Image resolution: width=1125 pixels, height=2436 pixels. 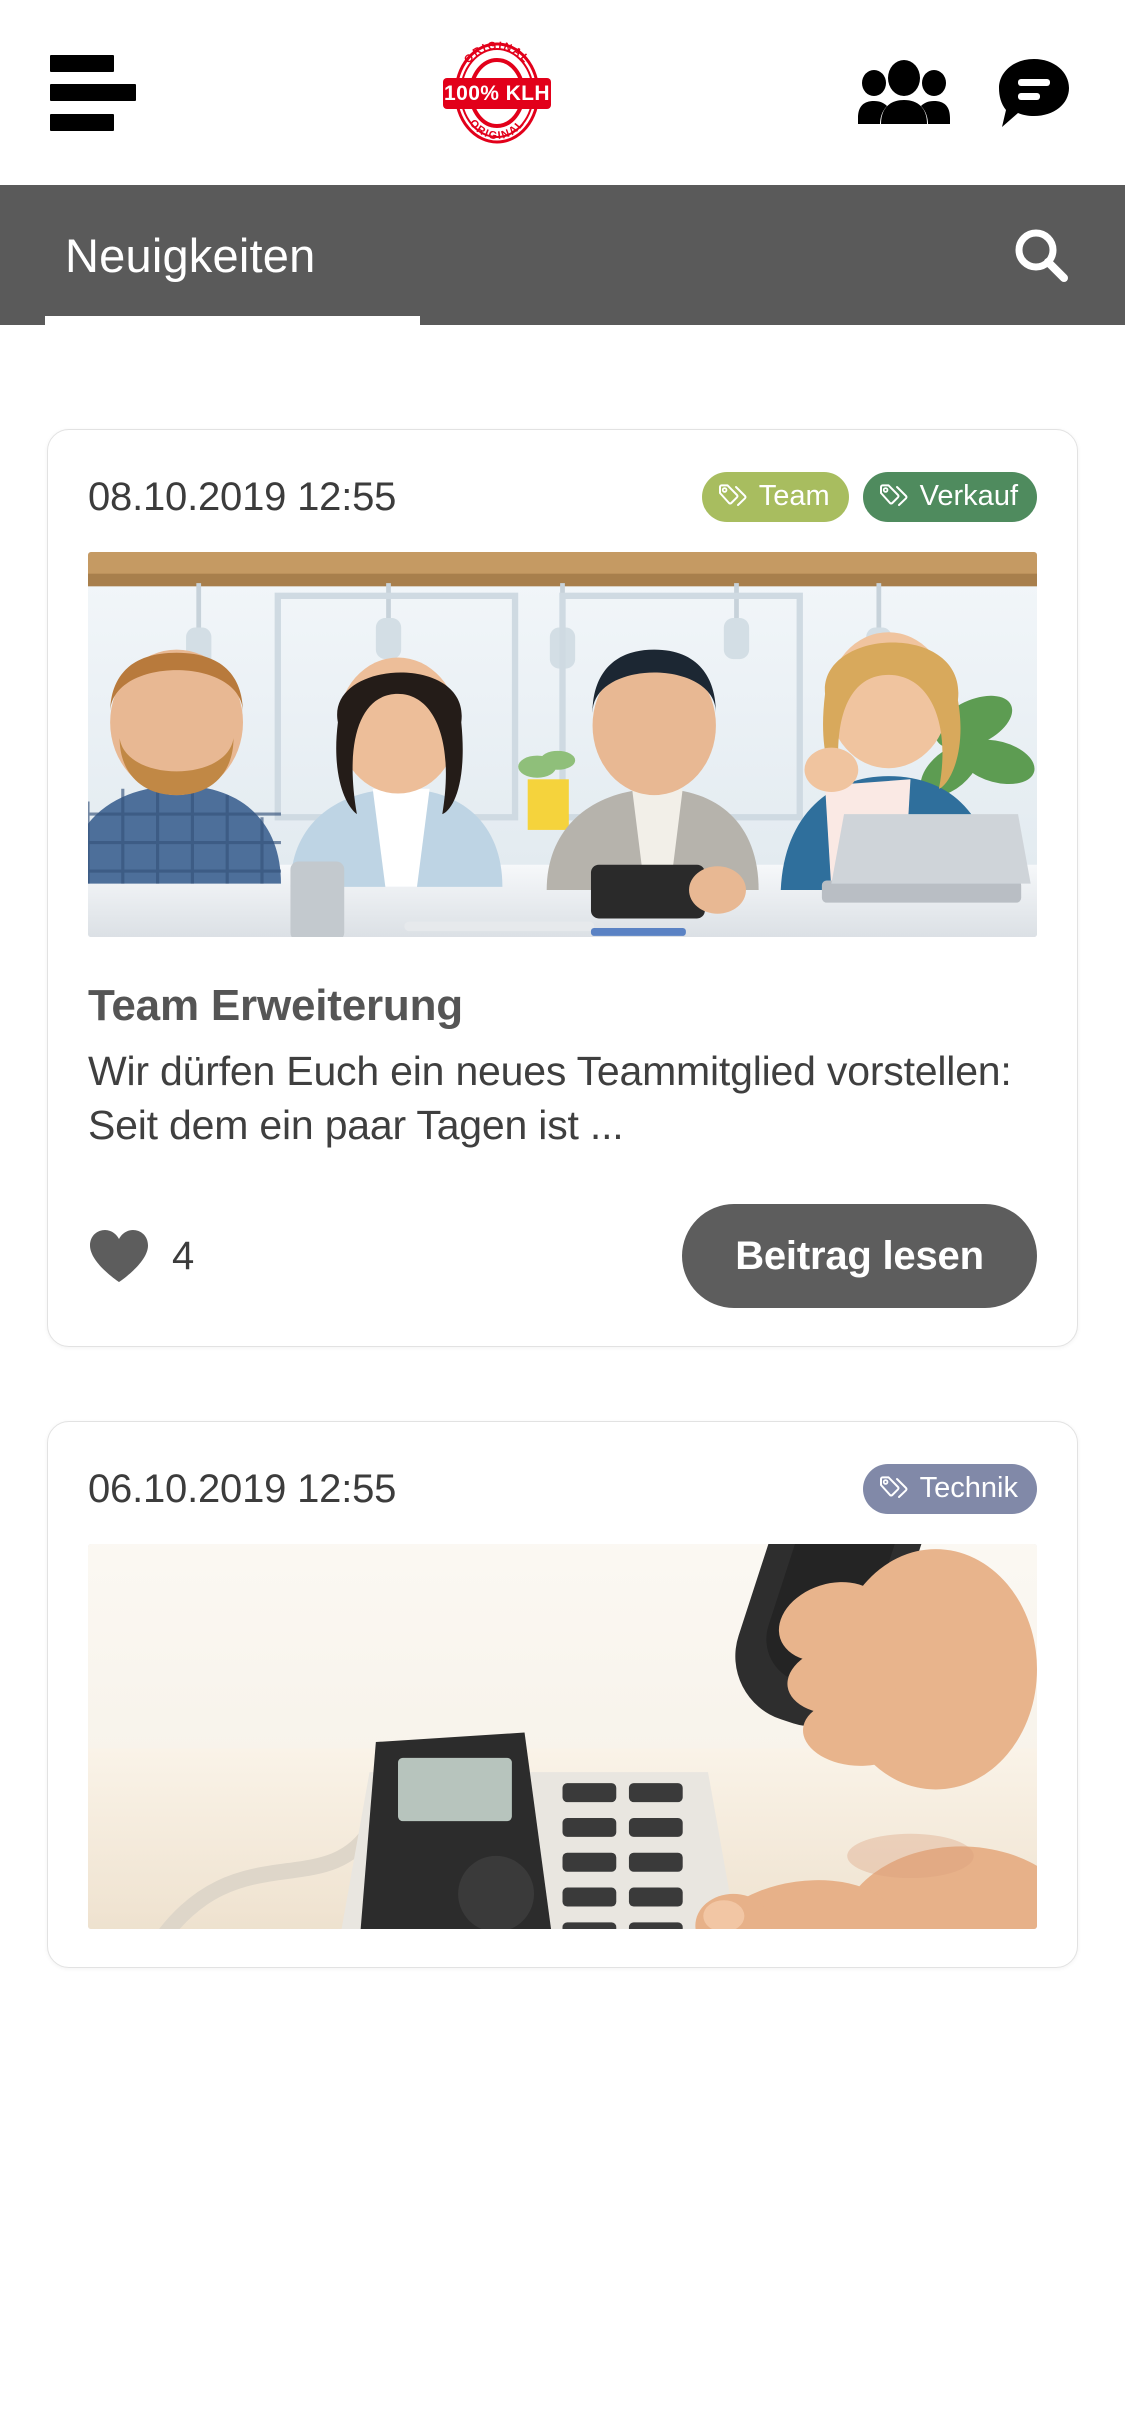 What do you see at coordinates (232, 320) in the screenshot?
I see `active-tab-indicator` at bounding box center [232, 320].